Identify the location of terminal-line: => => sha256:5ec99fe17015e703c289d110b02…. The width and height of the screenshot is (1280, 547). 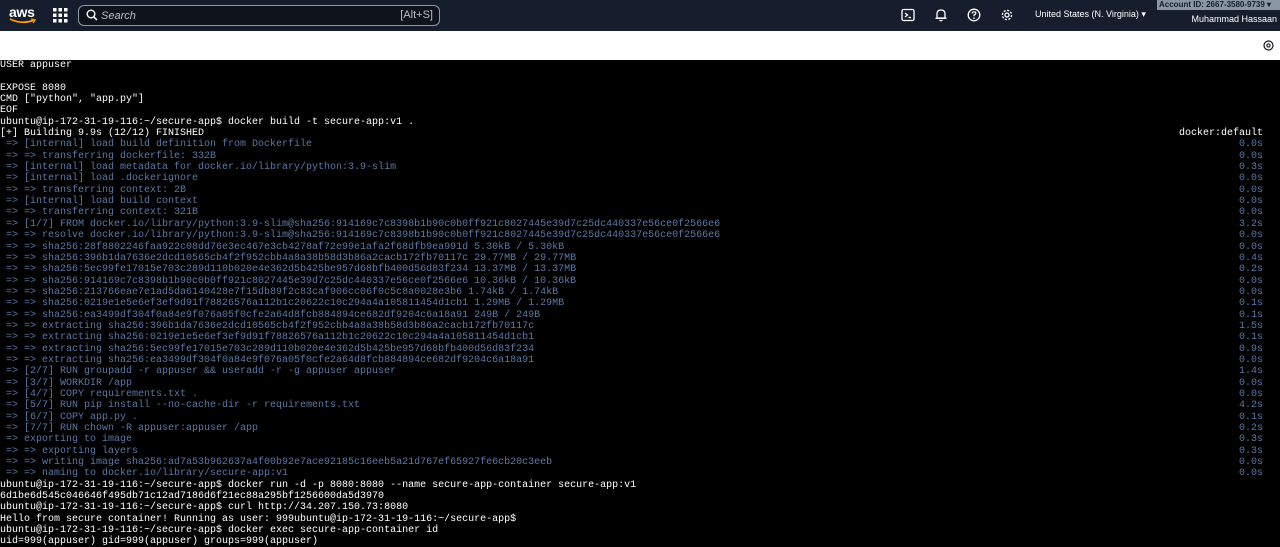
(640, 269).